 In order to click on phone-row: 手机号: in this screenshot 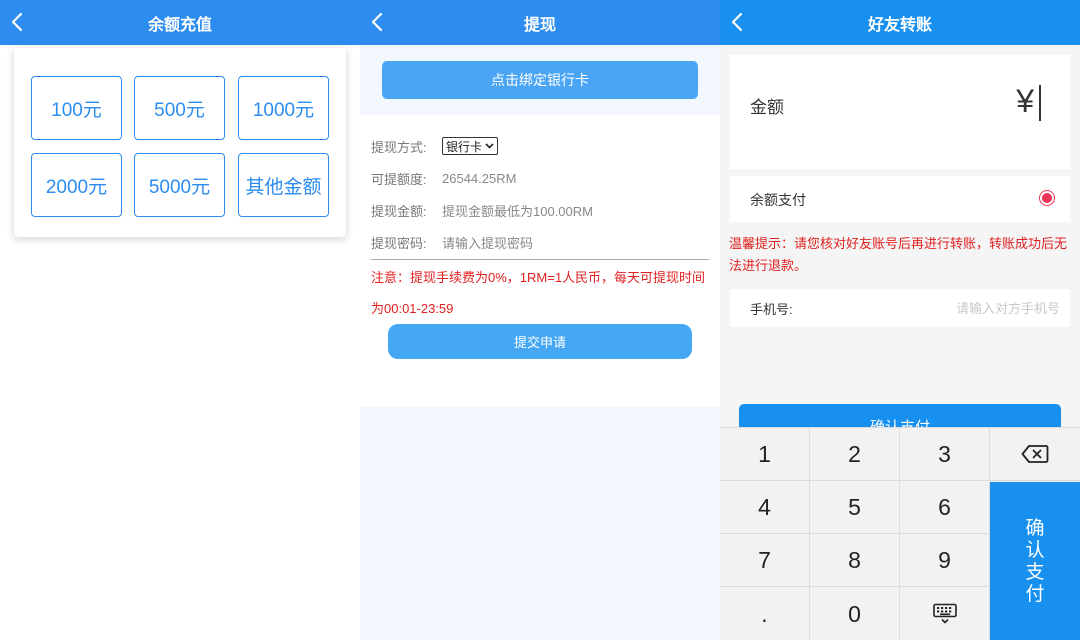, I will do `click(900, 308)`.